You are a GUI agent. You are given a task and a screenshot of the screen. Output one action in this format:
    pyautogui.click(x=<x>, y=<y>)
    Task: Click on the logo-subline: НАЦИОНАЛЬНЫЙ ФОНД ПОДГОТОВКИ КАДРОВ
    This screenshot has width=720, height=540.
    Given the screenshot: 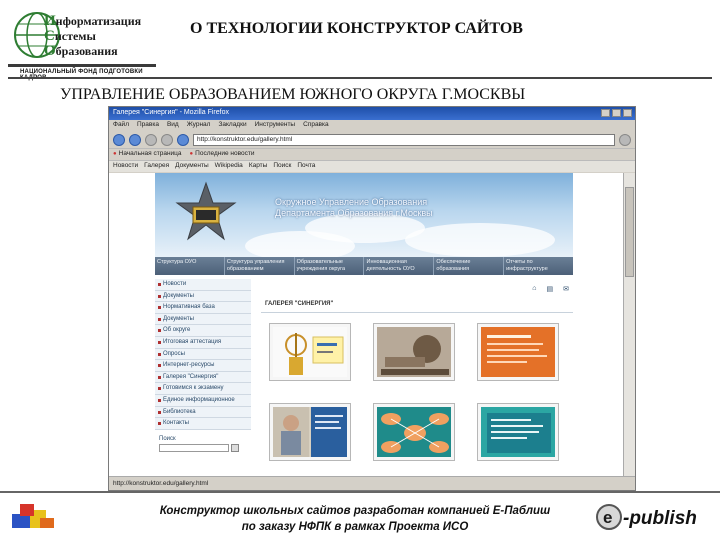 What is the action you would take?
    pyautogui.click(x=81, y=75)
    